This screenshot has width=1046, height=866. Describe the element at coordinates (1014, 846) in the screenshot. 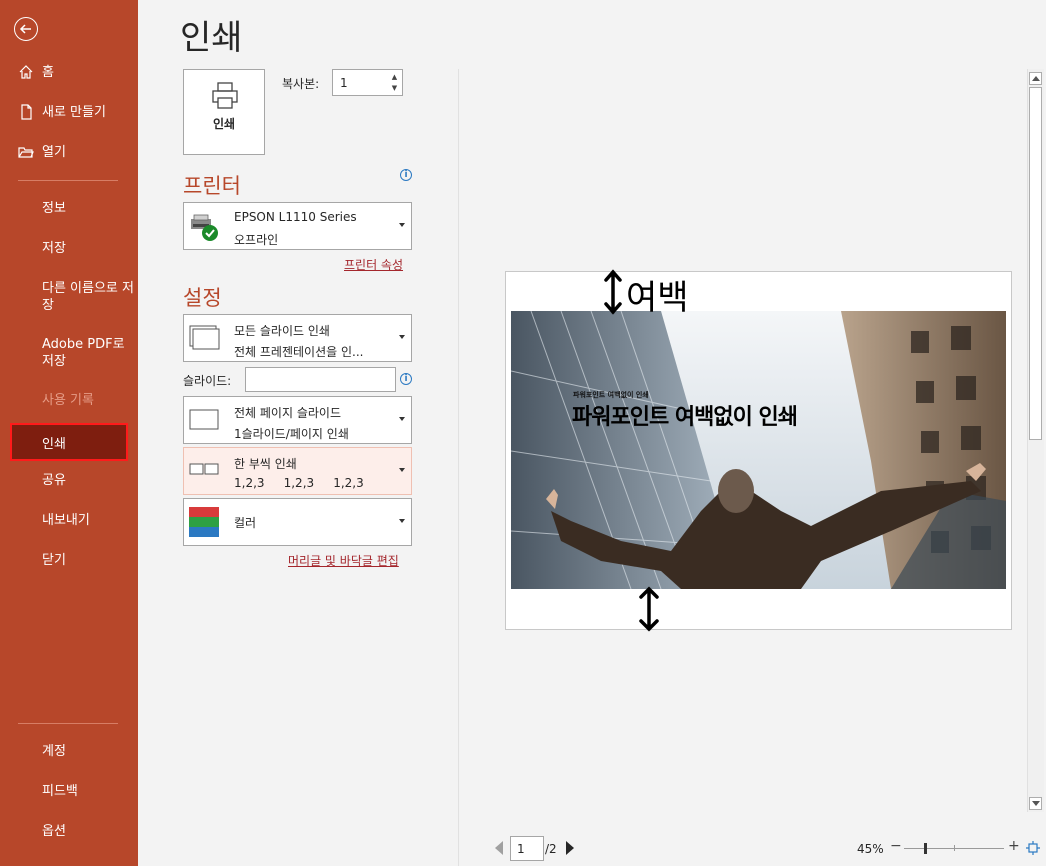

I see `zoom-in-button: +` at that location.